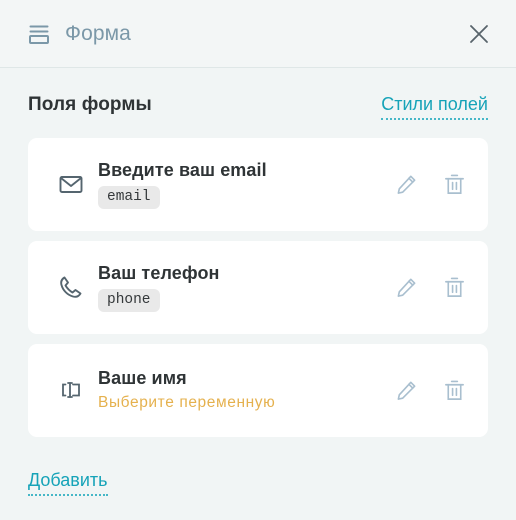 The image size is (516, 520). What do you see at coordinates (258, 107) in the screenshot?
I see `section-header: Поля формы Стили полей` at bounding box center [258, 107].